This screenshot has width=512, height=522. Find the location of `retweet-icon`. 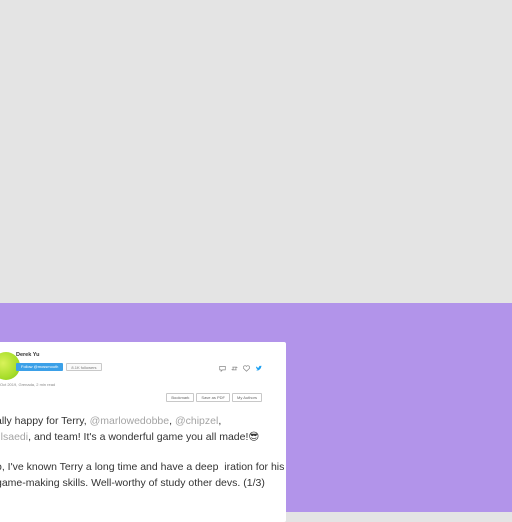

retweet-icon is located at coordinates (234, 368).